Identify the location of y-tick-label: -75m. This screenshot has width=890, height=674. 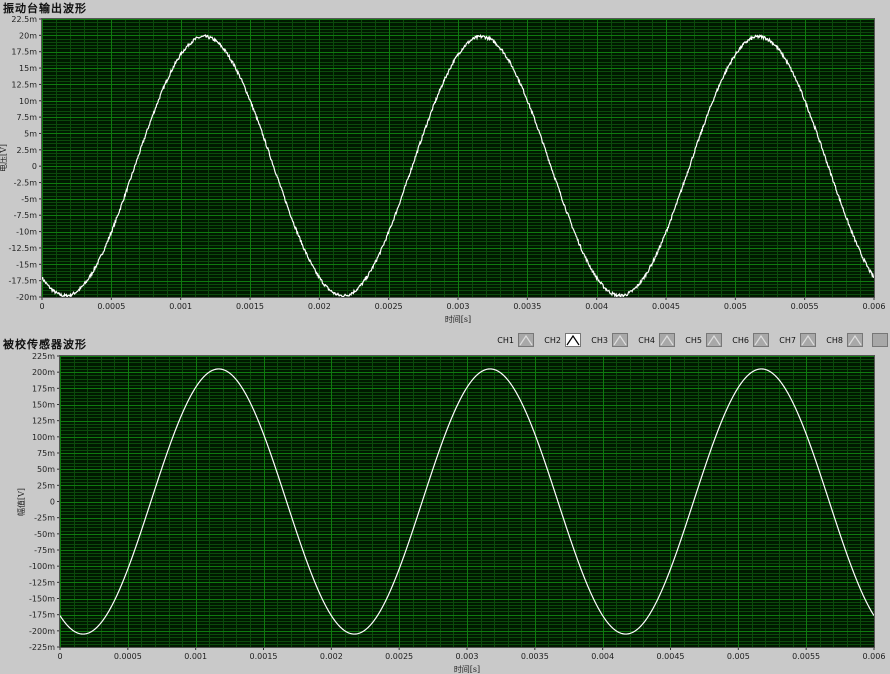
(44, 550).